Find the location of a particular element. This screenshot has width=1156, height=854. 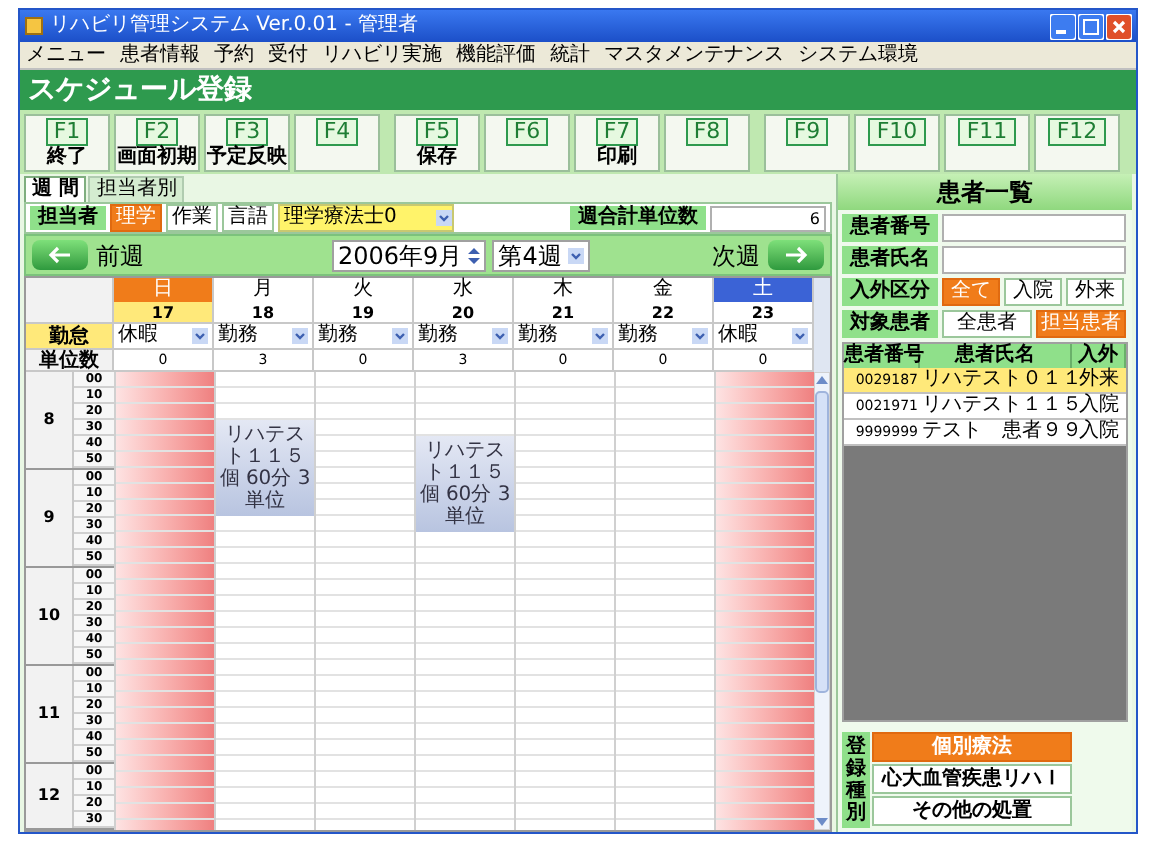

function-key-button: F3 予定反映 is located at coordinates (247, 142).